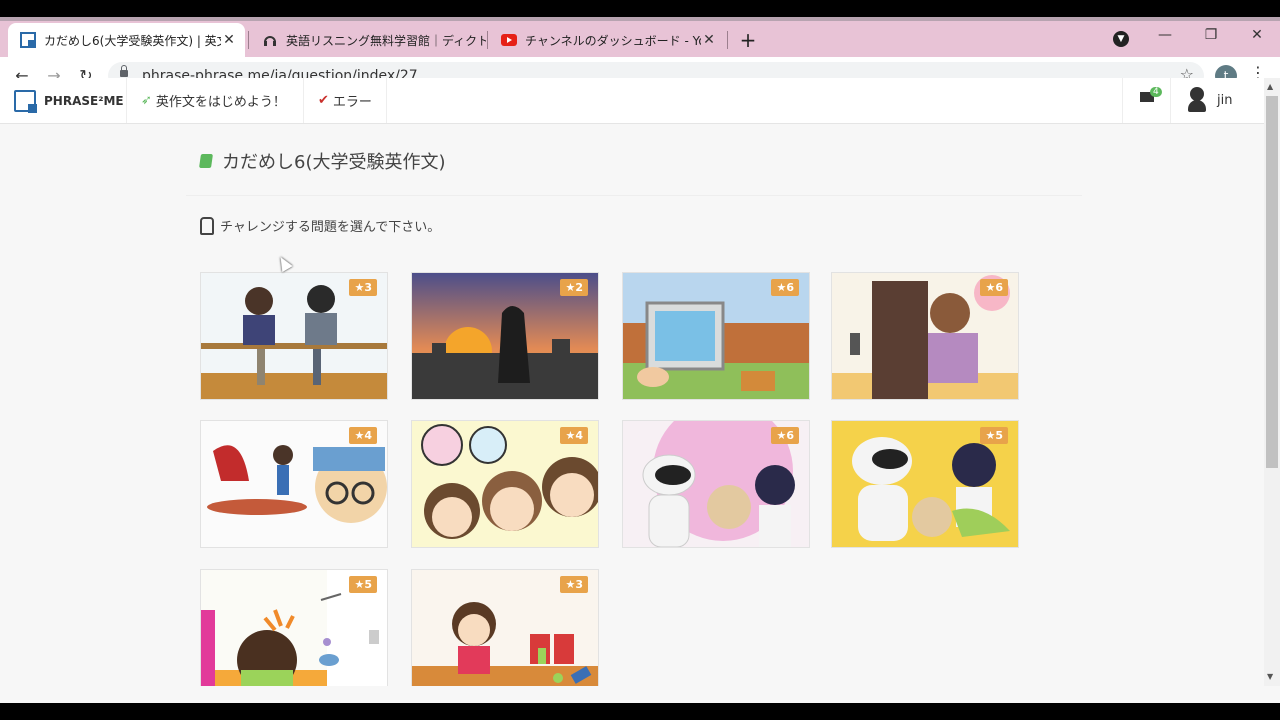 The width and height of the screenshot is (1280, 720). I want to click on minimize-button: —, so click(1165, 35).